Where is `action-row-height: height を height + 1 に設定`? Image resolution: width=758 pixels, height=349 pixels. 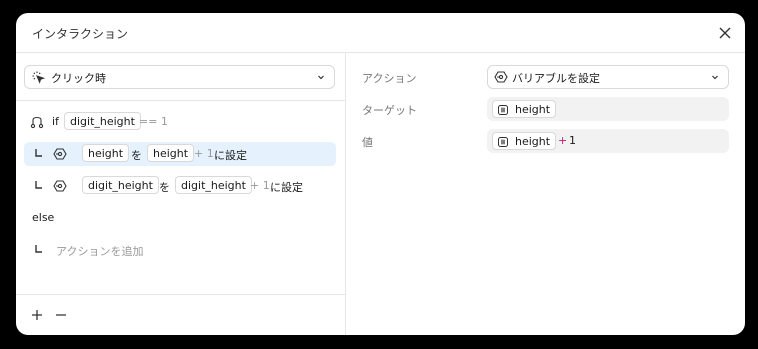 action-row-height: height を height + 1 に設定 is located at coordinates (180, 154).